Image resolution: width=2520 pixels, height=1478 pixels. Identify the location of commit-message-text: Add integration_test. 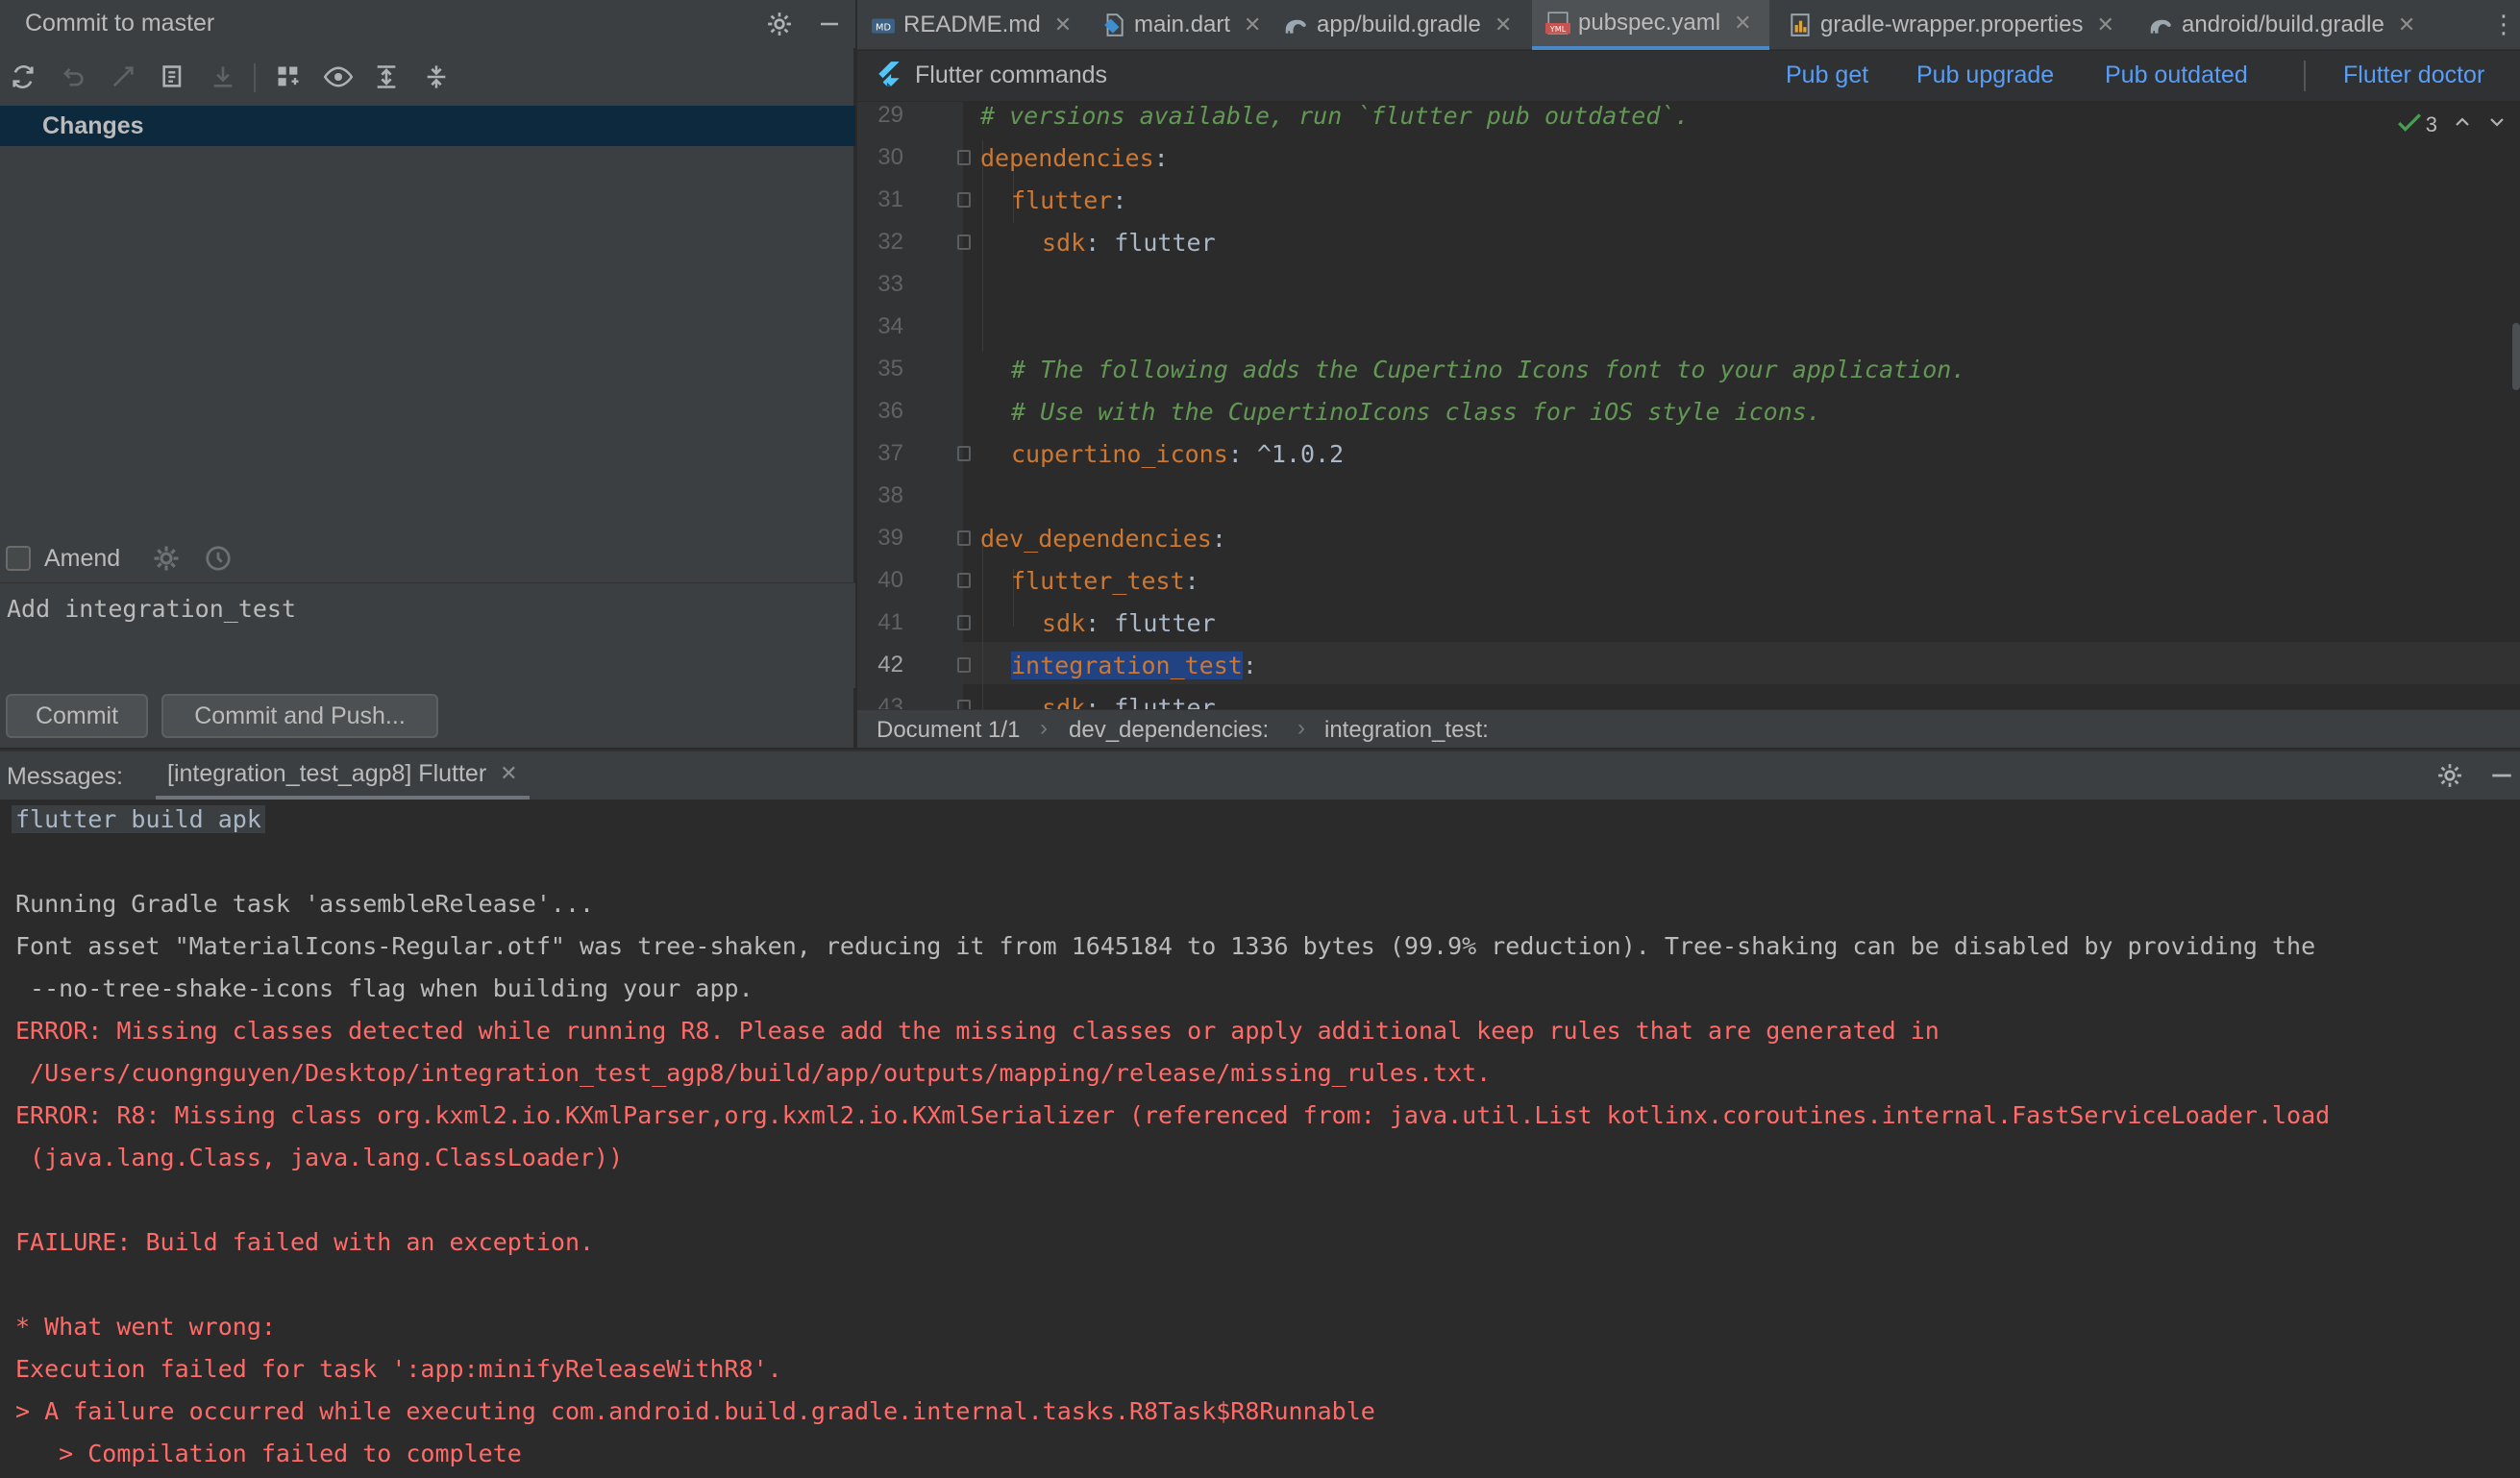
(151, 609).